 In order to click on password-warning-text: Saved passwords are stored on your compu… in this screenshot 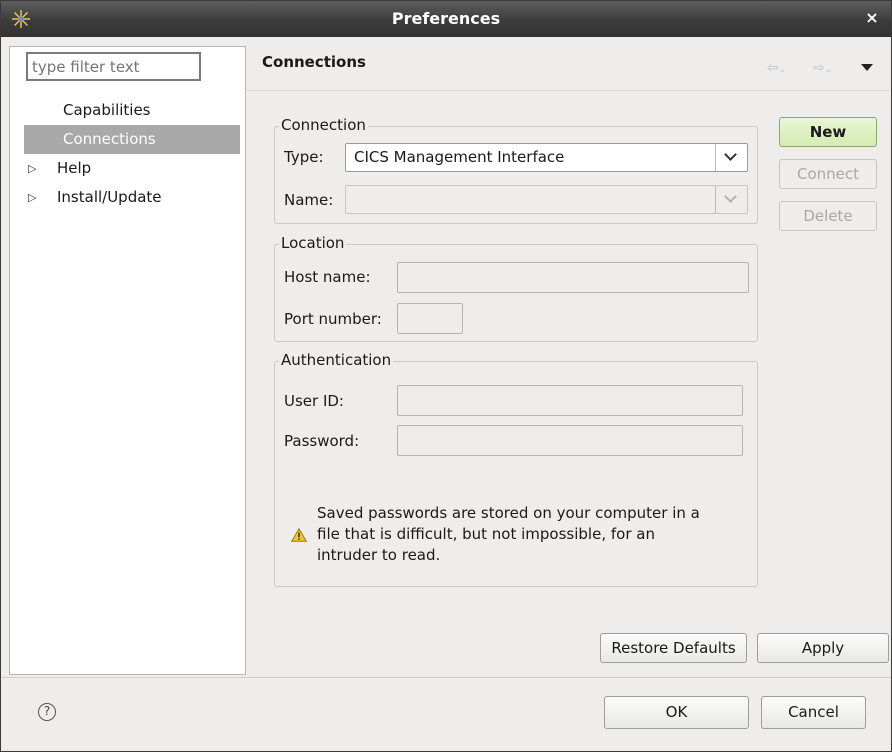, I will do `click(508, 534)`.